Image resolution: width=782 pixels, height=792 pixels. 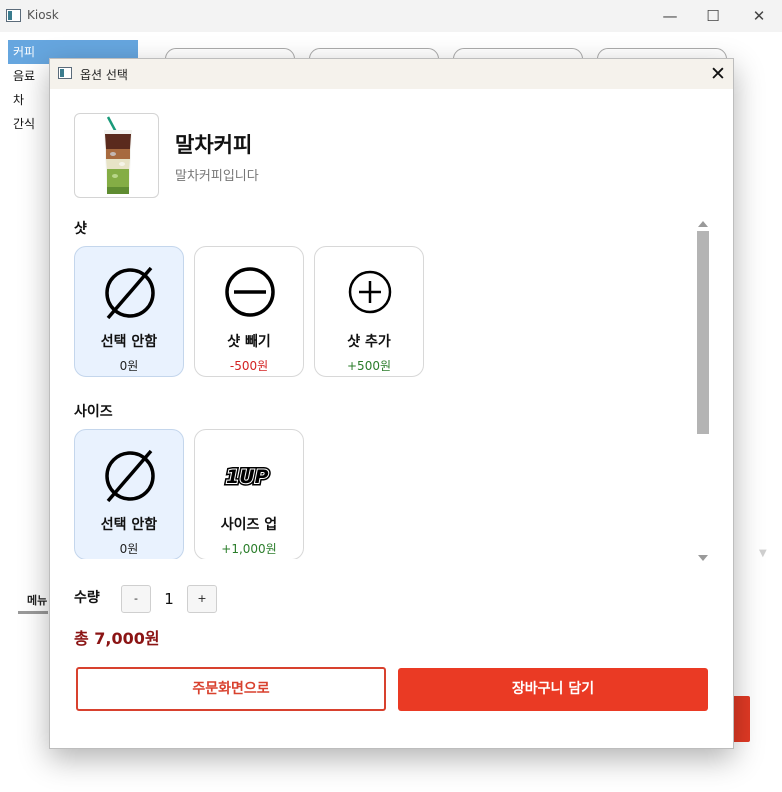 What do you see at coordinates (80, 229) in the screenshot?
I see `option-group-title-shot: 샷` at bounding box center [80, 229].